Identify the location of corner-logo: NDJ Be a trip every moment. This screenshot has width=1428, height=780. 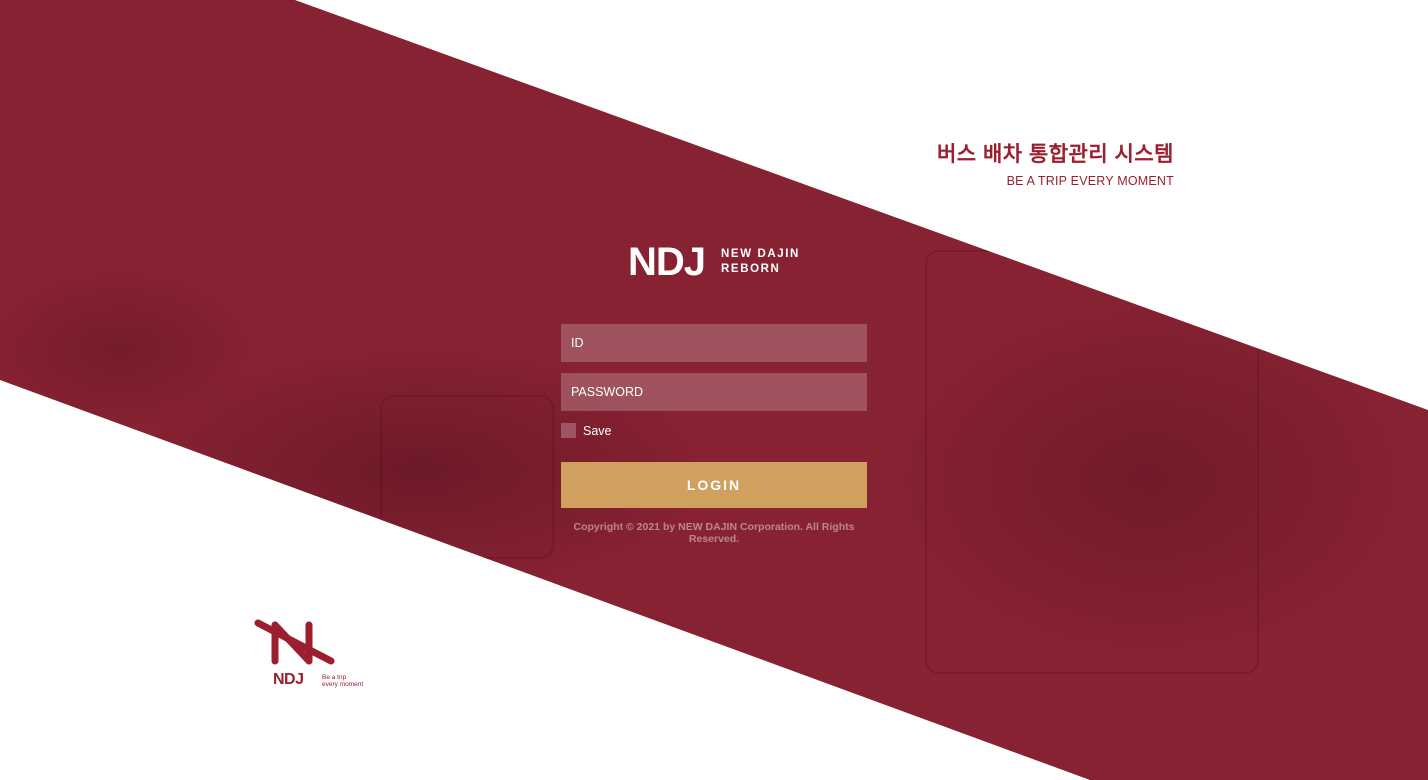
(313, 657).